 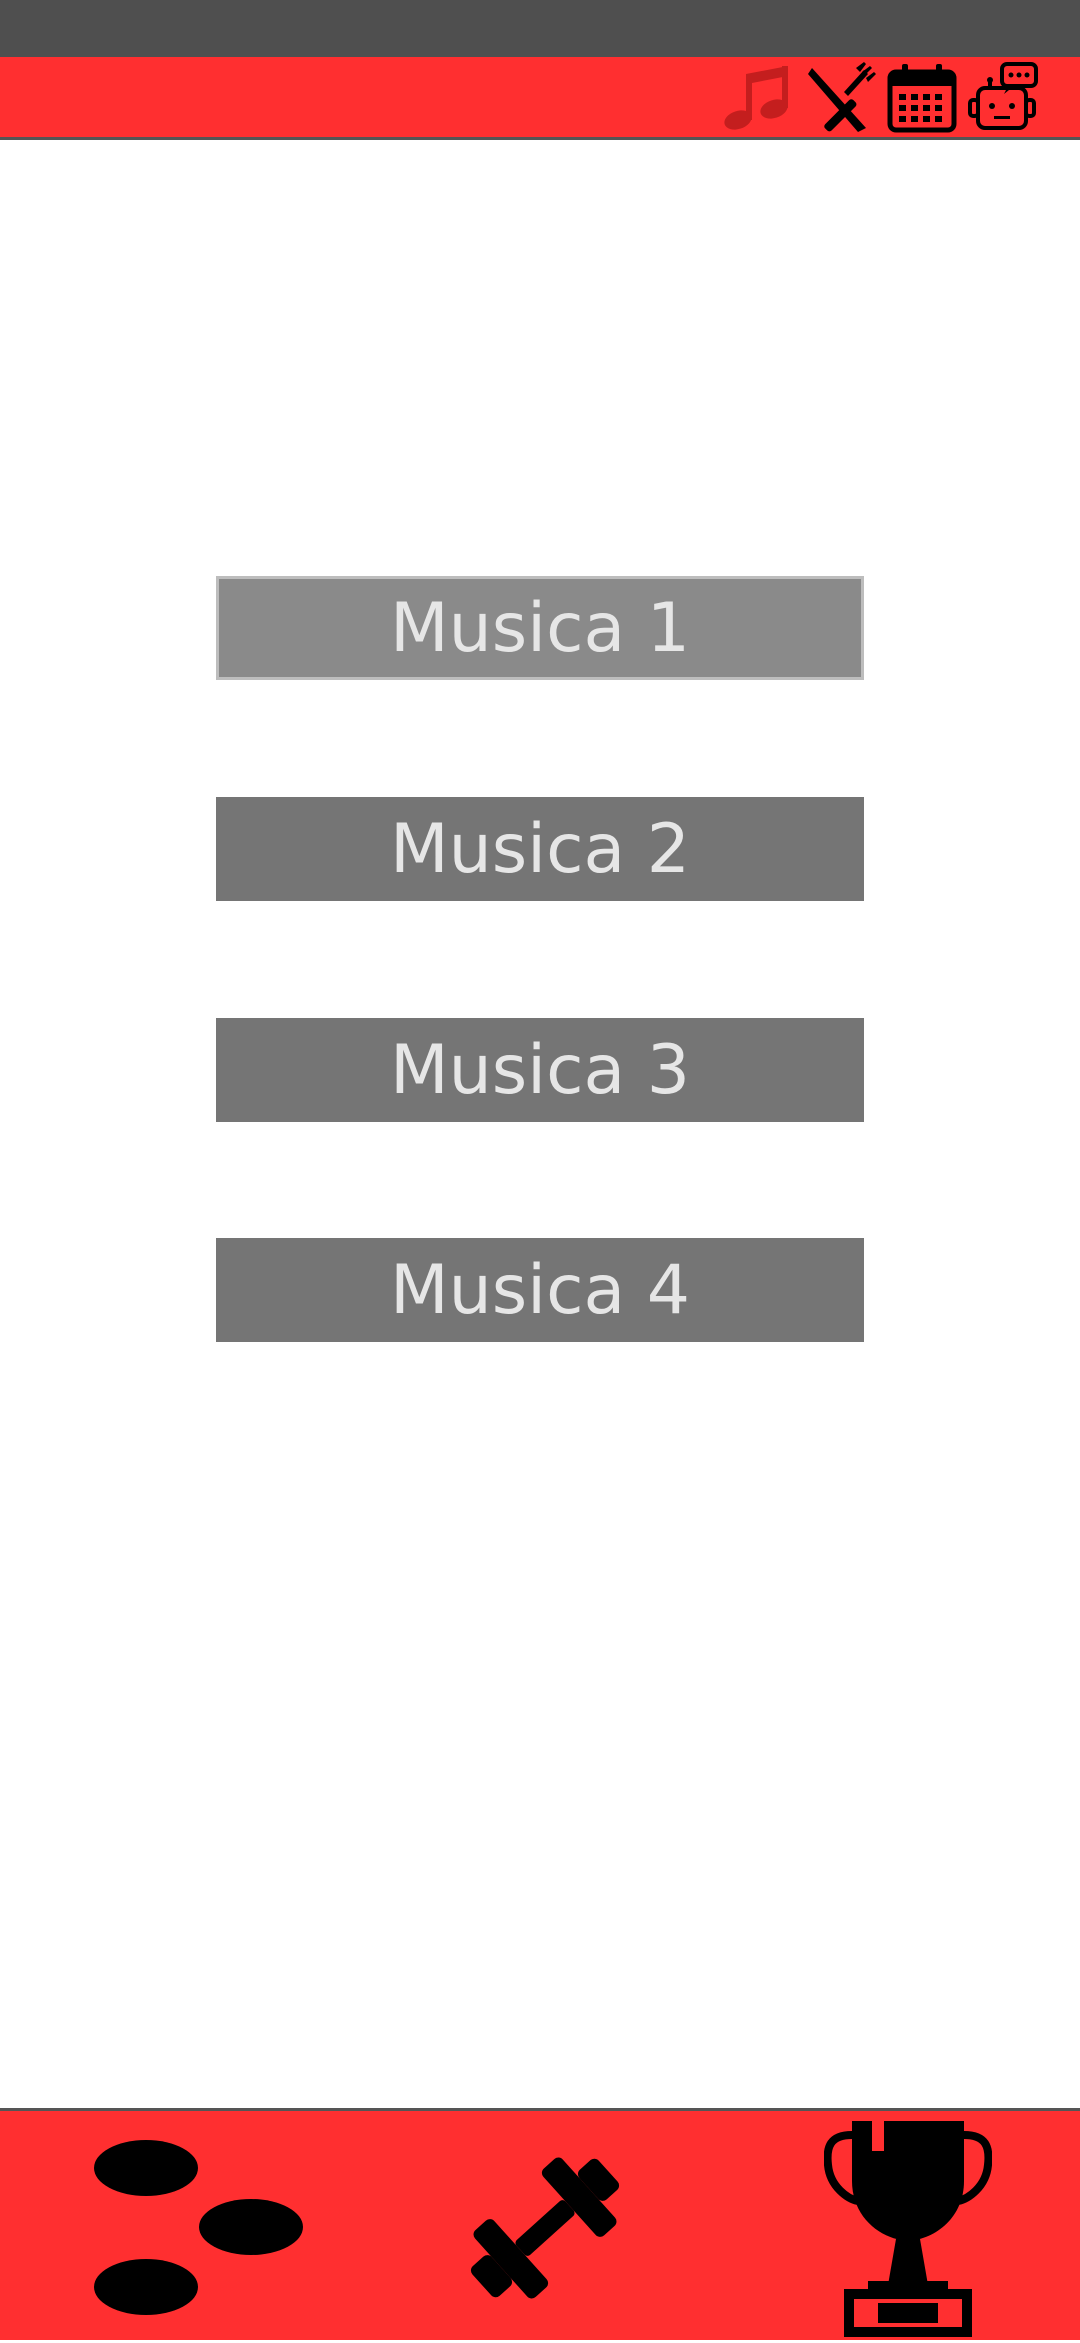 What do you see at coordinates (922, 98) in the screenshot?
I see `calendar-icon` at bounding box center [922, 98].